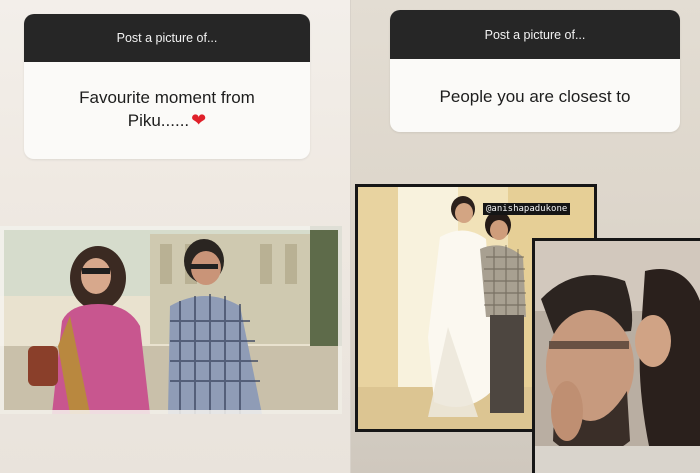  Describe the element at coordinates (199, 120) in the screenshot. I see `heart-icon: ❤` at that location.